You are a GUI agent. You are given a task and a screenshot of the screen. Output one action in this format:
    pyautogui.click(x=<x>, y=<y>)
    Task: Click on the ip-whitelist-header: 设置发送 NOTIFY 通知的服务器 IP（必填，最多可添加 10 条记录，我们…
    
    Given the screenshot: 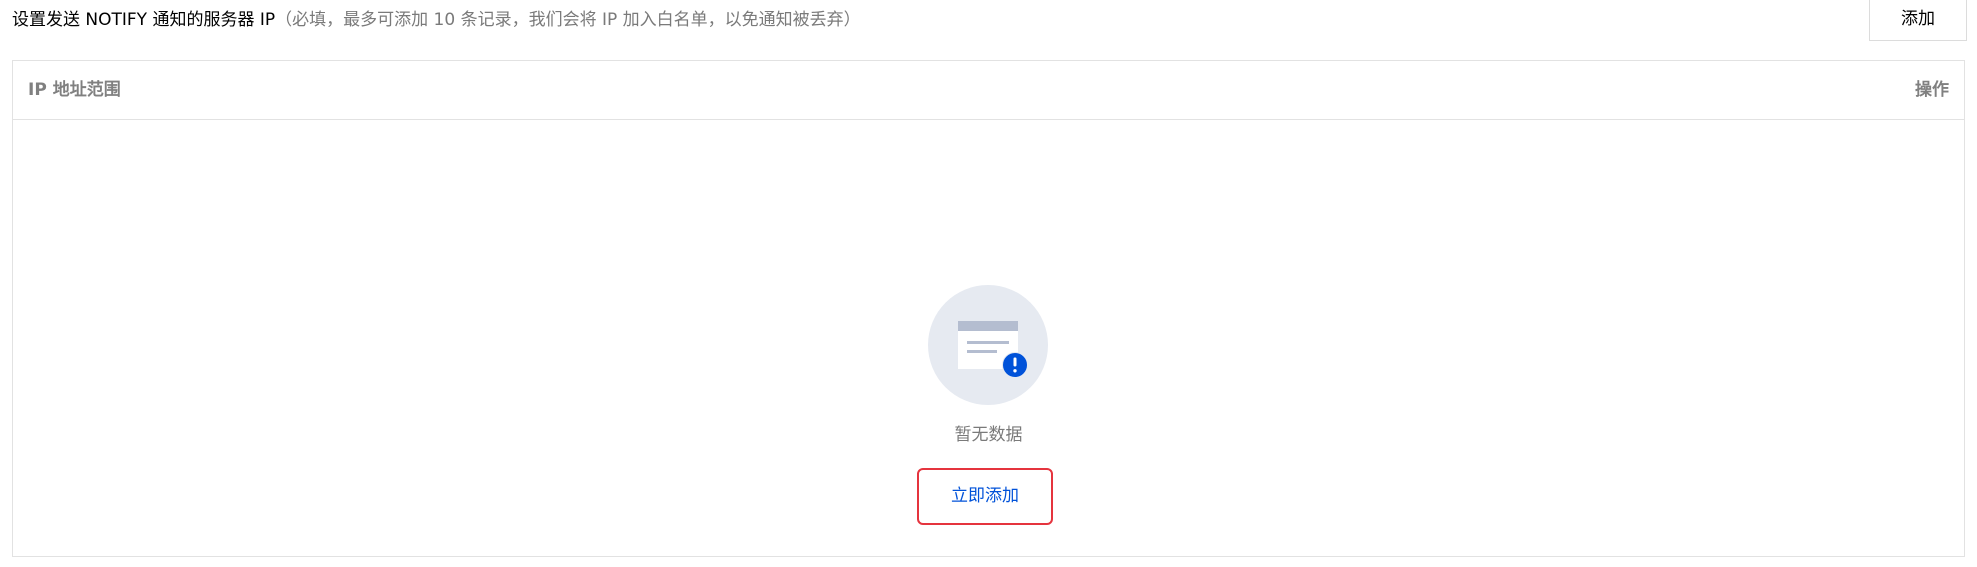 What is the action you would take?
    pyautogui.click(x=989, y=21)
    